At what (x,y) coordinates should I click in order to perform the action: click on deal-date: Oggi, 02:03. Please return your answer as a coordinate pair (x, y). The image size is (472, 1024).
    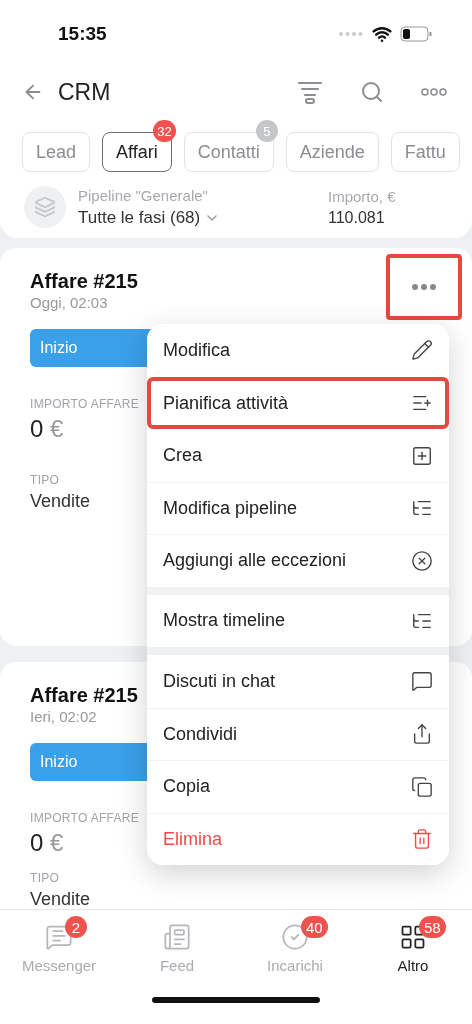
    Looking at the image, I should click on (69, 302).